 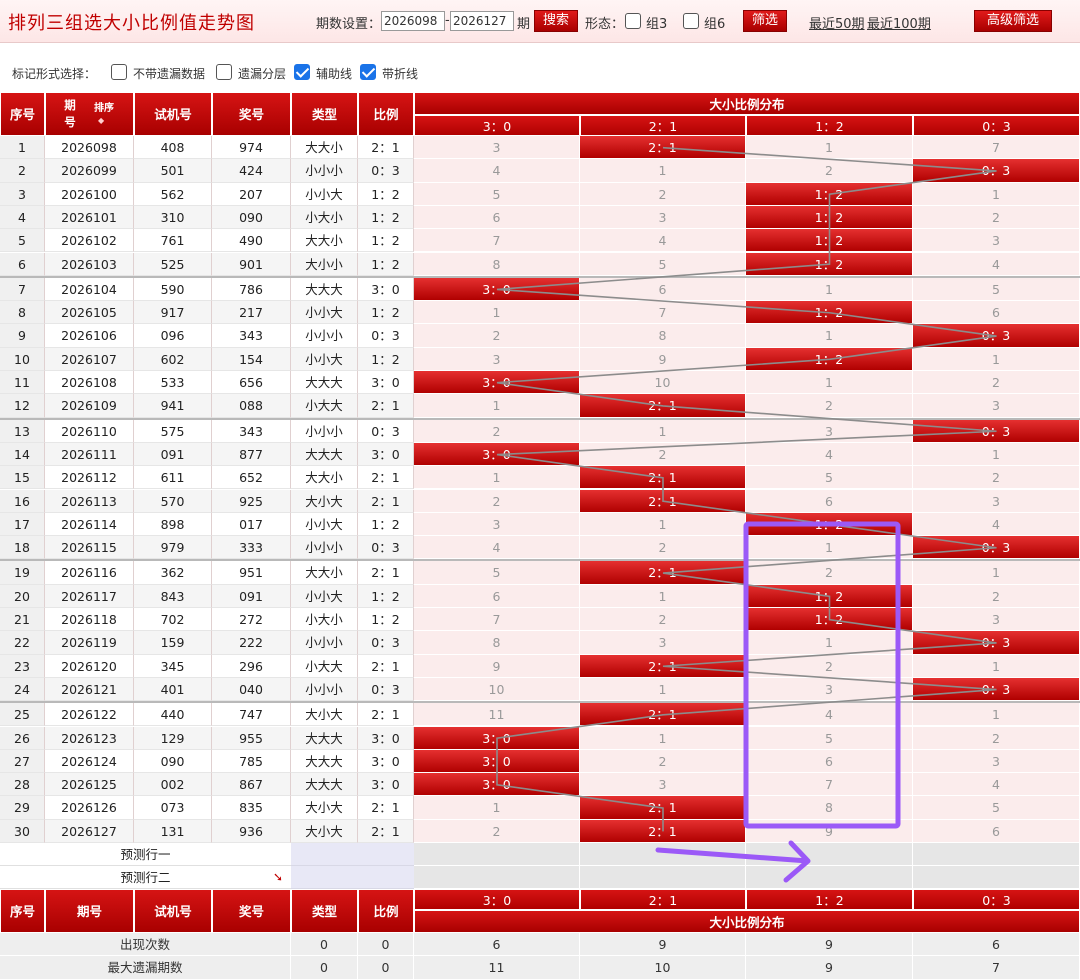 What do you see at coordinates (386, 945) in the screenshot?
I see `stat-ratio: 0` at bounding box center [386, 945].